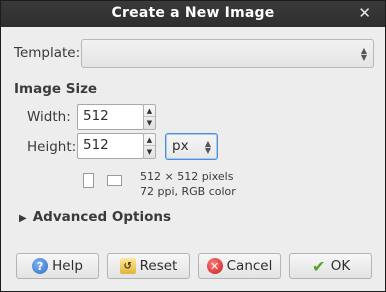  I want to click on pixel-size-text: 512 × 512 pixels, so click(187, 176).